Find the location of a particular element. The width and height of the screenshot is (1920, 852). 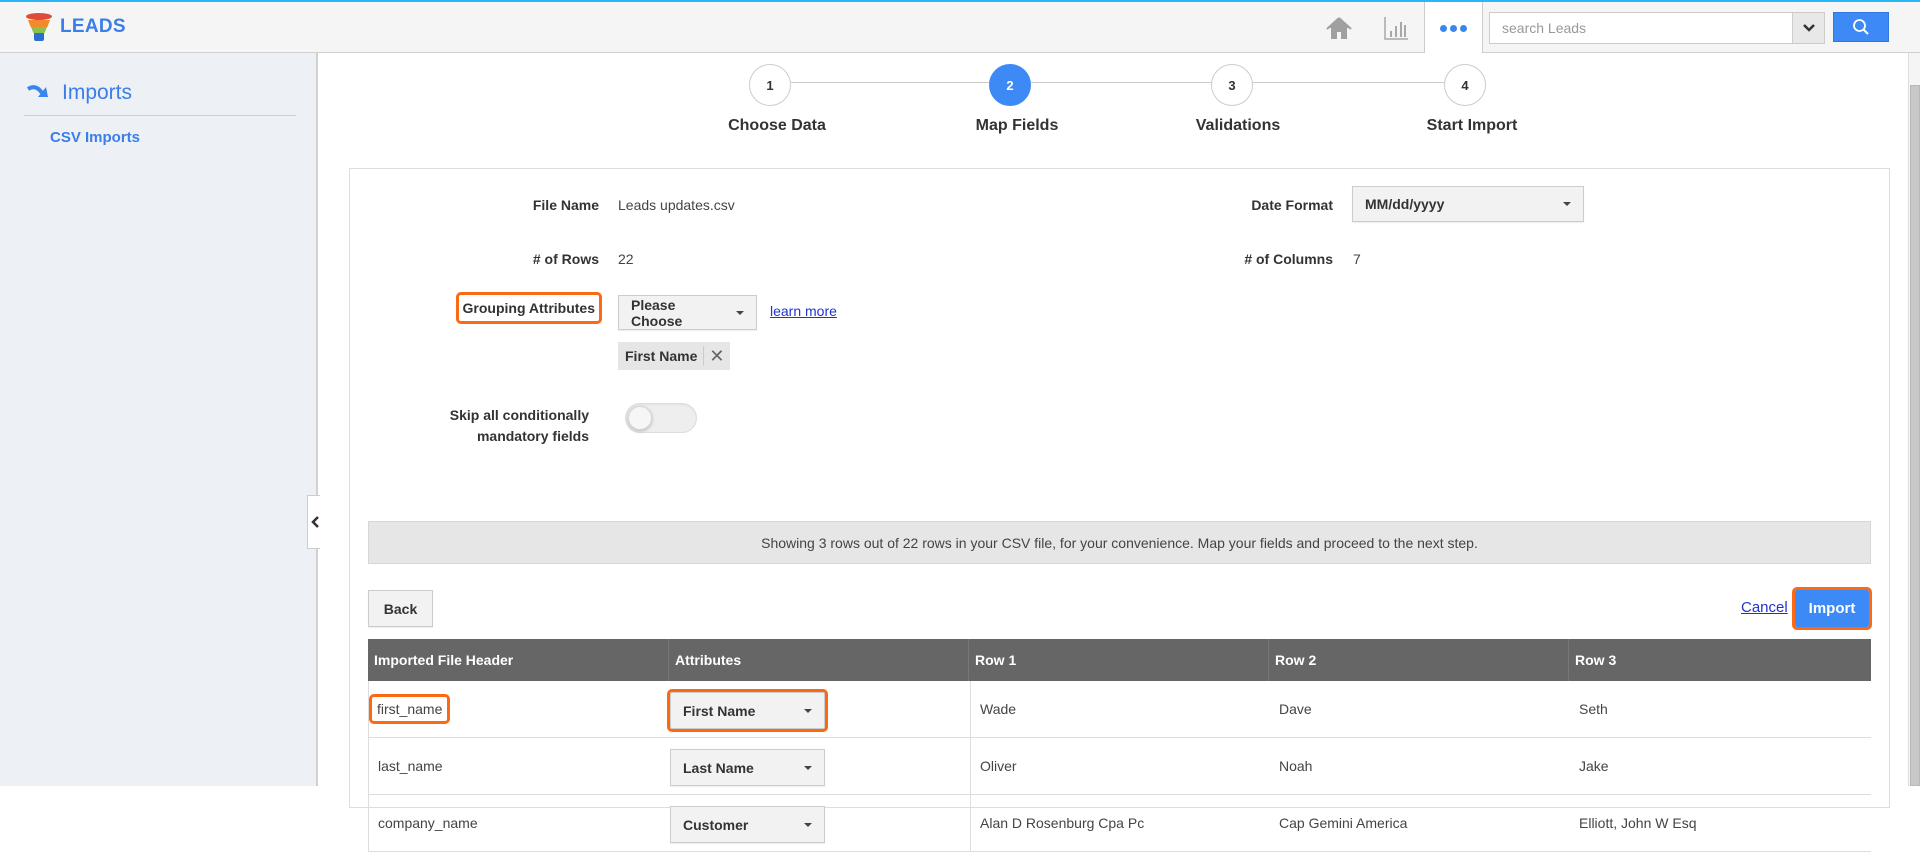

date-format-label: Date Format is located at coordinates (1292, 205).